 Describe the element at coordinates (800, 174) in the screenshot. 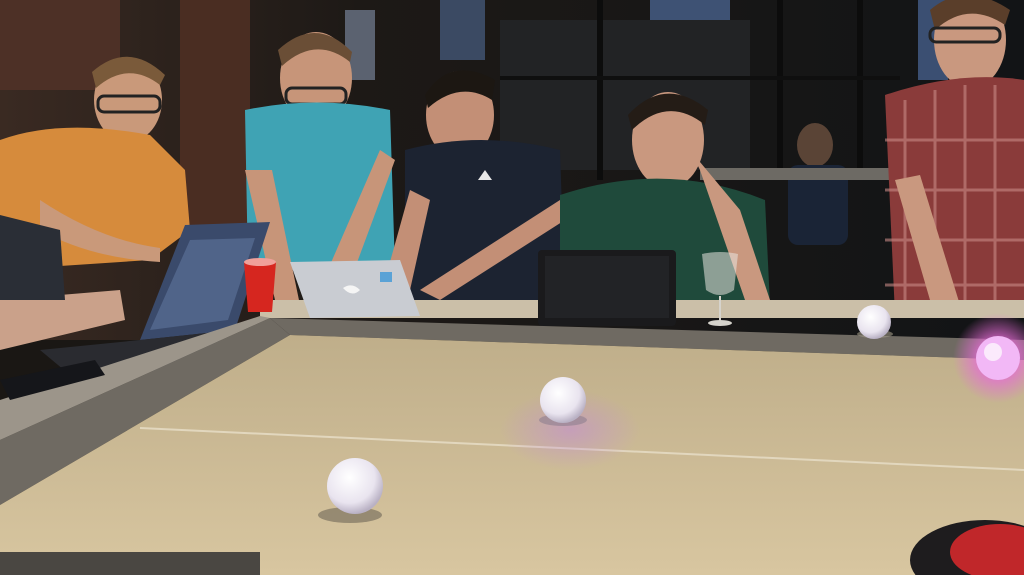

I see `background-desk` at that location.